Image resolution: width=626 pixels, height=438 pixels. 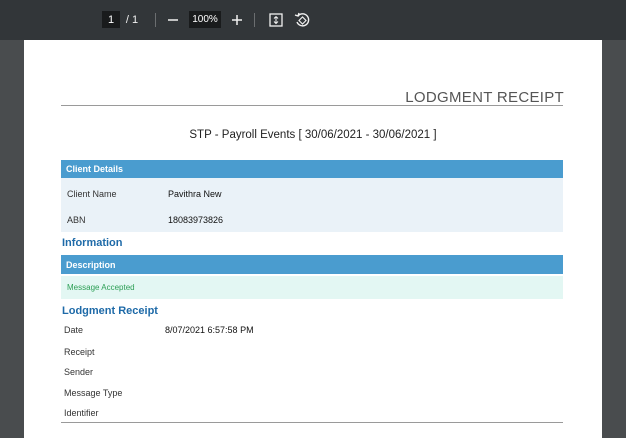 What do you see at coordinates (92, 194) in the screenshot?
I see `client-name-label: Client Name` at bounding box center [92, 194].